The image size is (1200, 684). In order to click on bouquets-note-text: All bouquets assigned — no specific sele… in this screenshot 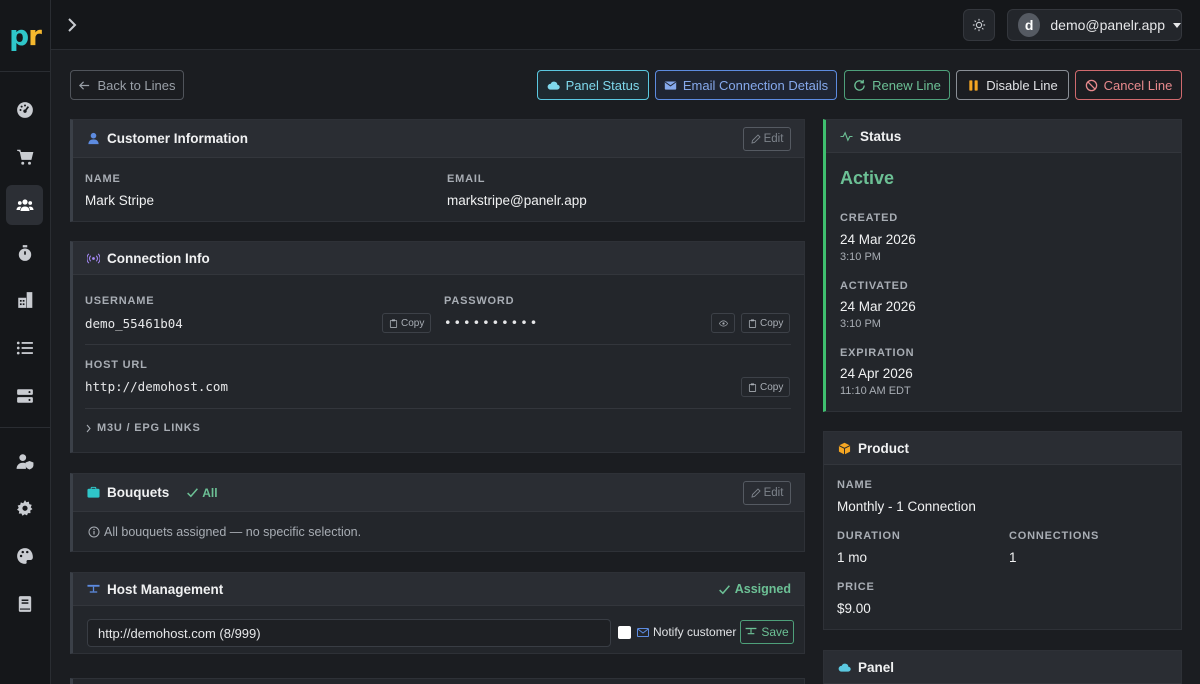, I will do `click(233, 532)`.